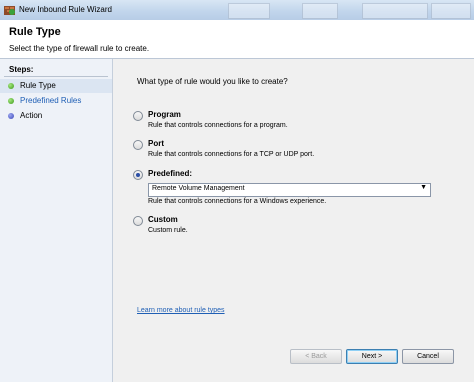 The image size is (474, 382). I want to click on back-button: < Back, so click(316, 356).